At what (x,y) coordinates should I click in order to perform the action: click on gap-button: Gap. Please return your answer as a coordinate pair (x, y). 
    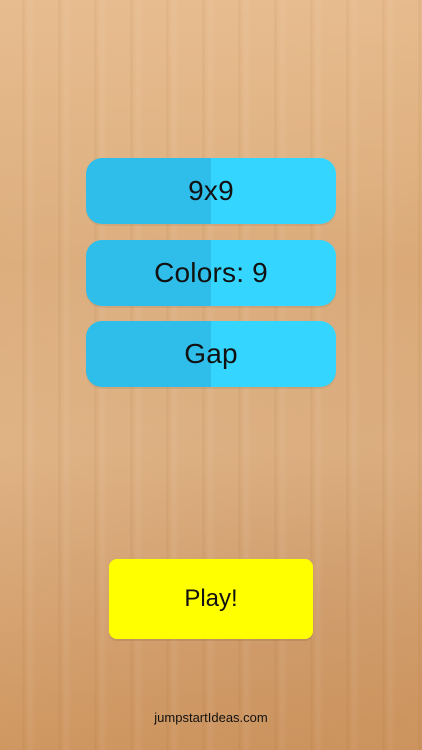
    Looking at the image, I should click on (211, 354).